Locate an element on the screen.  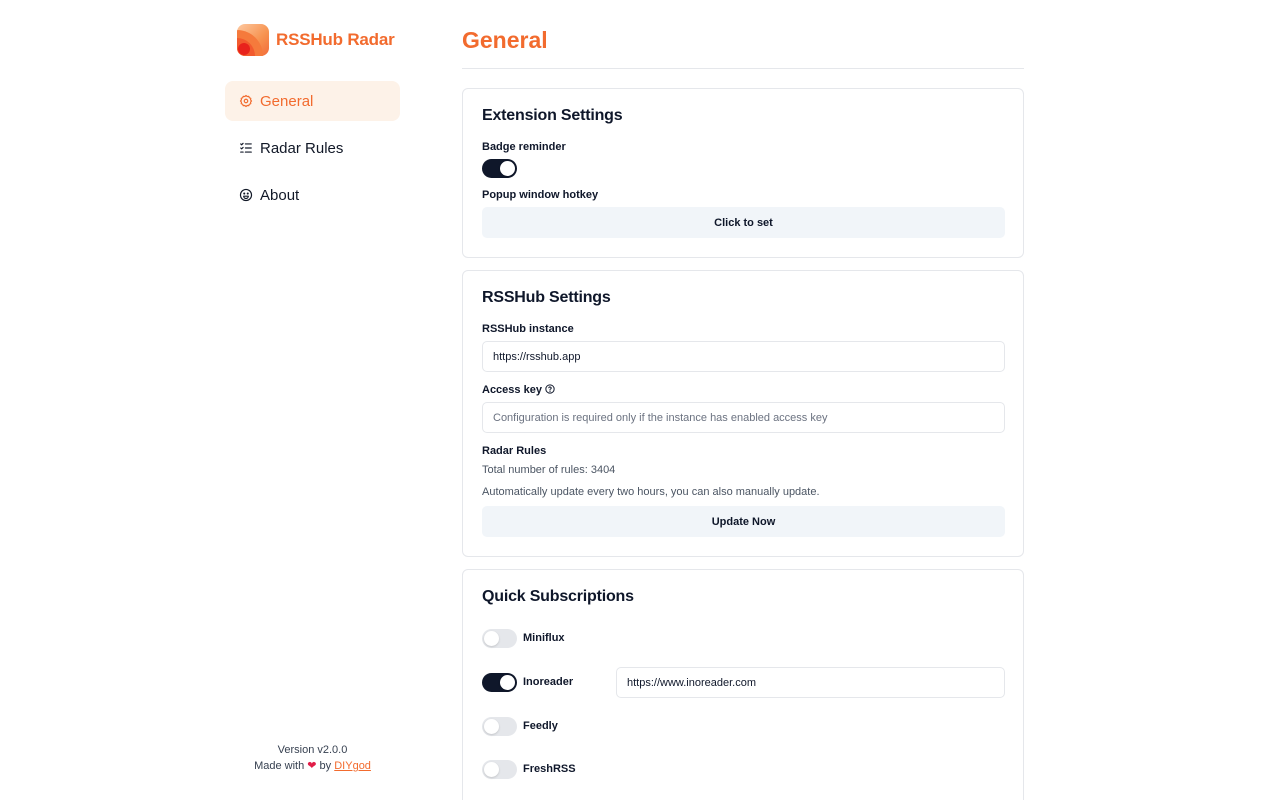
brand-name: RSSHub Radar is located at coordinates (335, 39).